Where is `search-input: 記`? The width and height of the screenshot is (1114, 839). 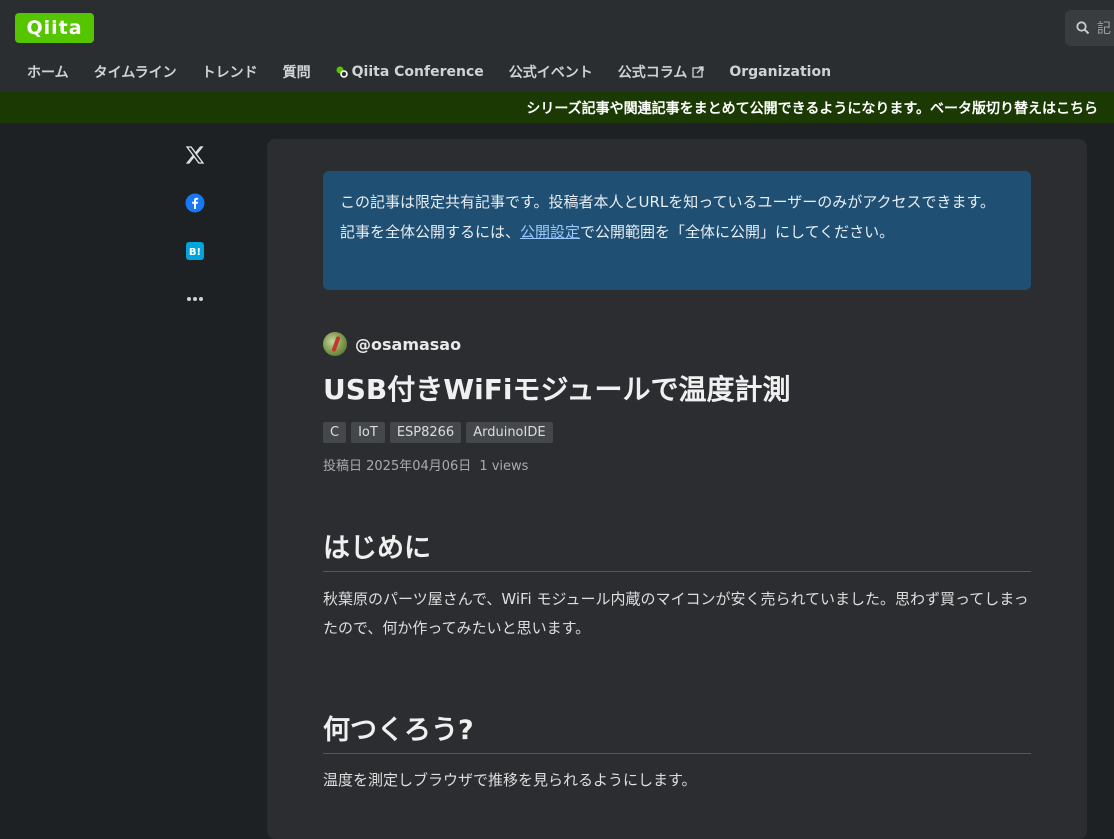
search-input: 記 is located at coordinates (1089, 28).